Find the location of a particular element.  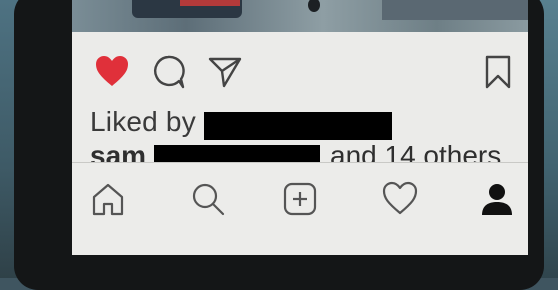

username: sam is located at coordinates (118, 151).